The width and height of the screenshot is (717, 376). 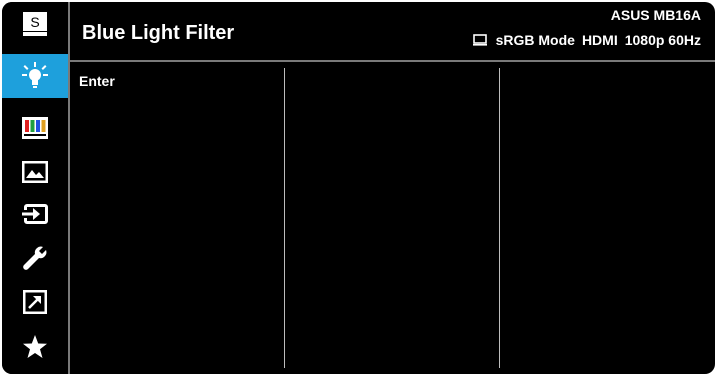 I want to click on sidebar-divider, so click(x=69, y=188).